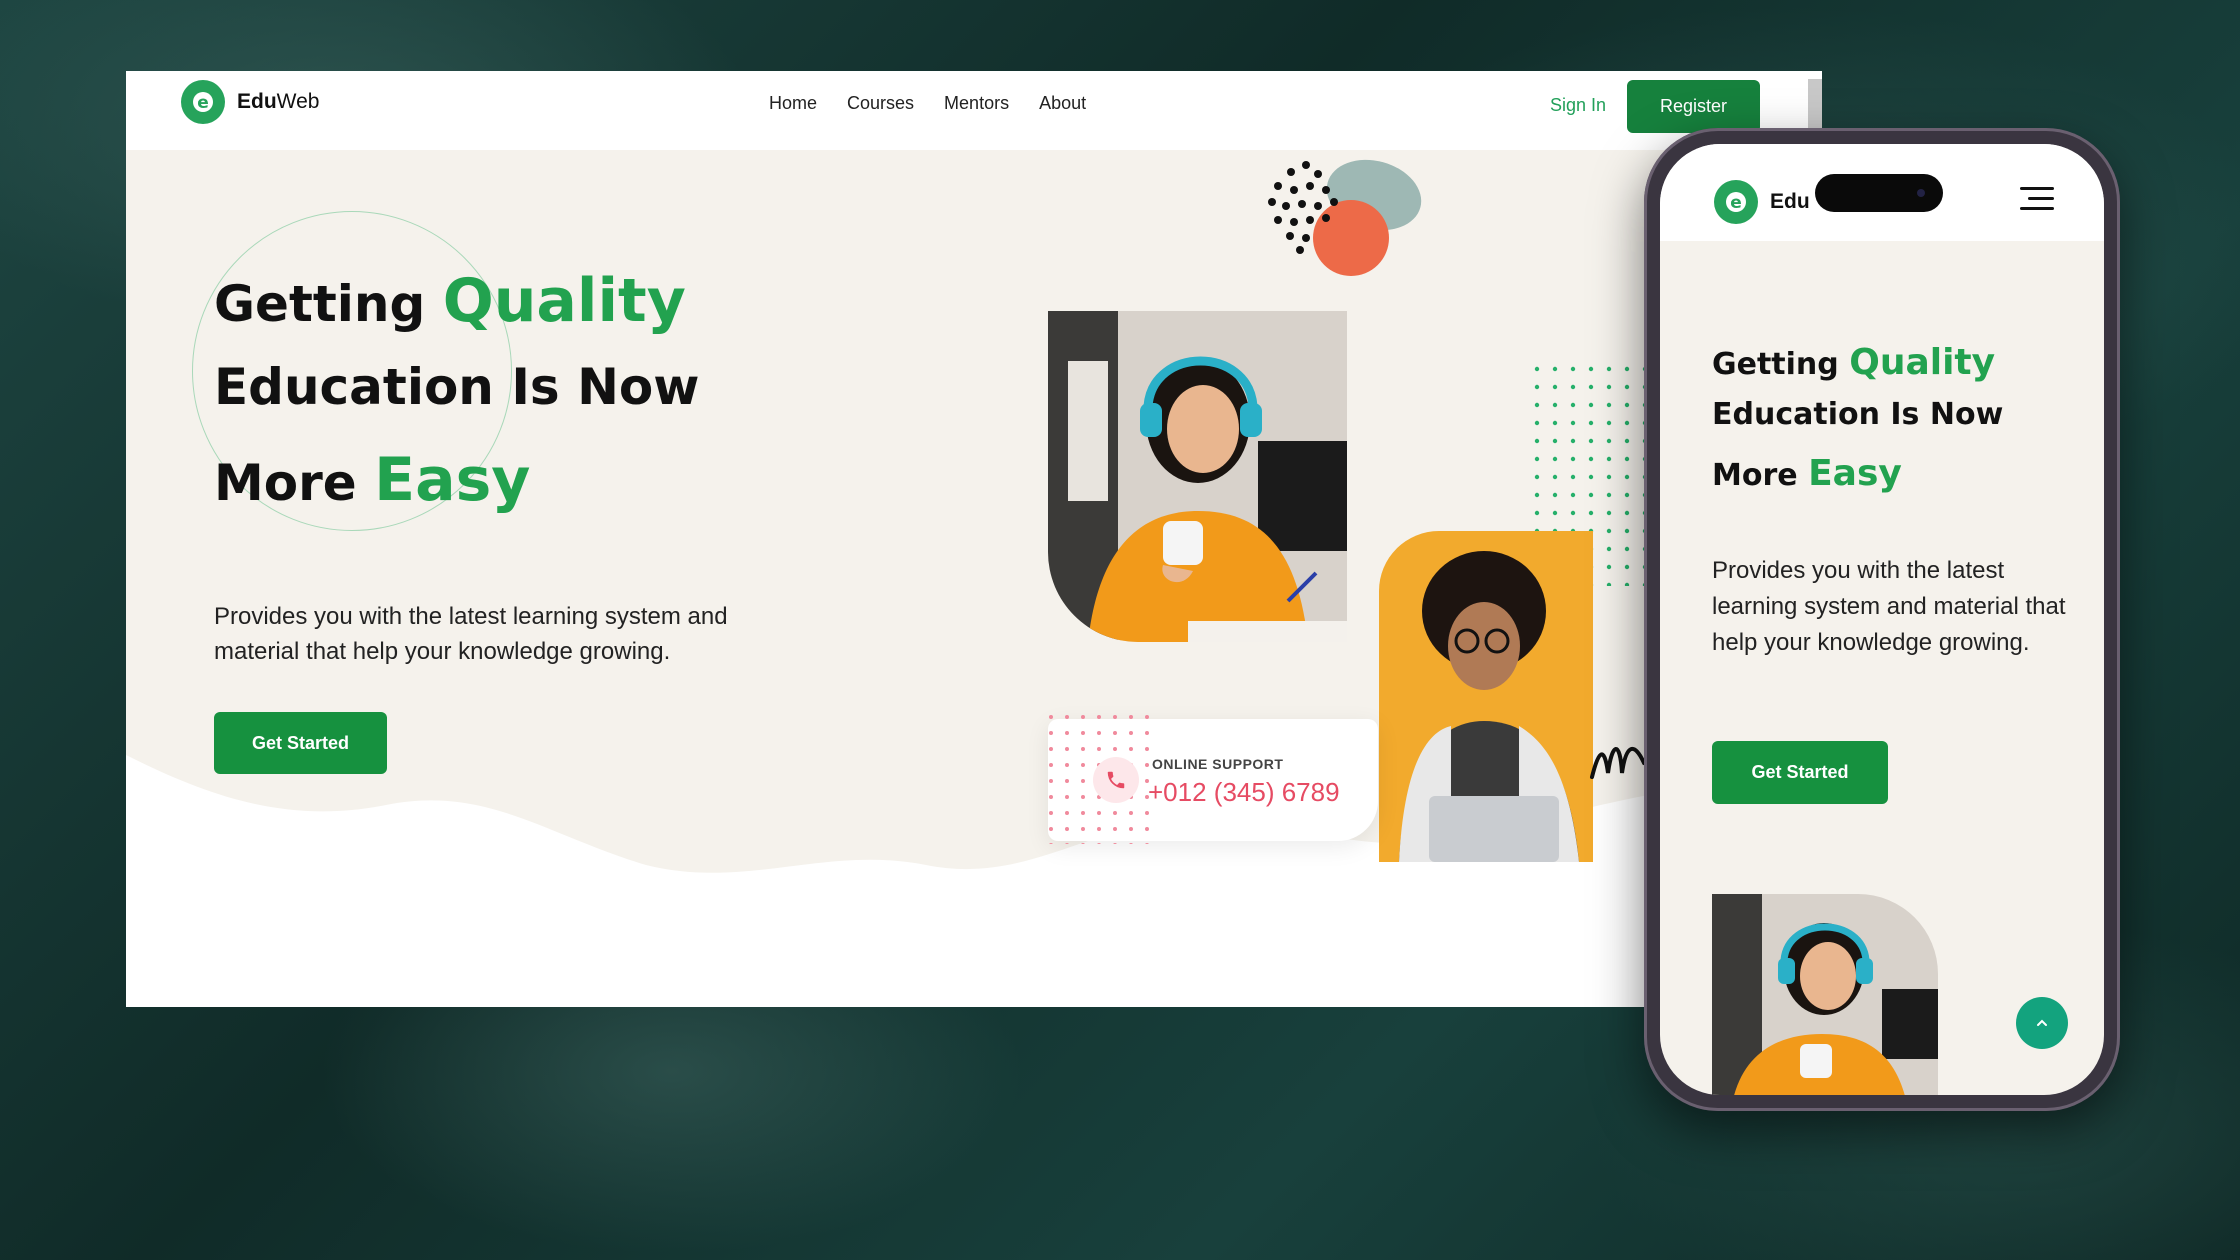 The width and height of the screenshot is (2240, 1260). What do you see at coordinates (880, 103) in the screenshot?
I see `nav-courses: Courses` at bounding box center [880, 103].